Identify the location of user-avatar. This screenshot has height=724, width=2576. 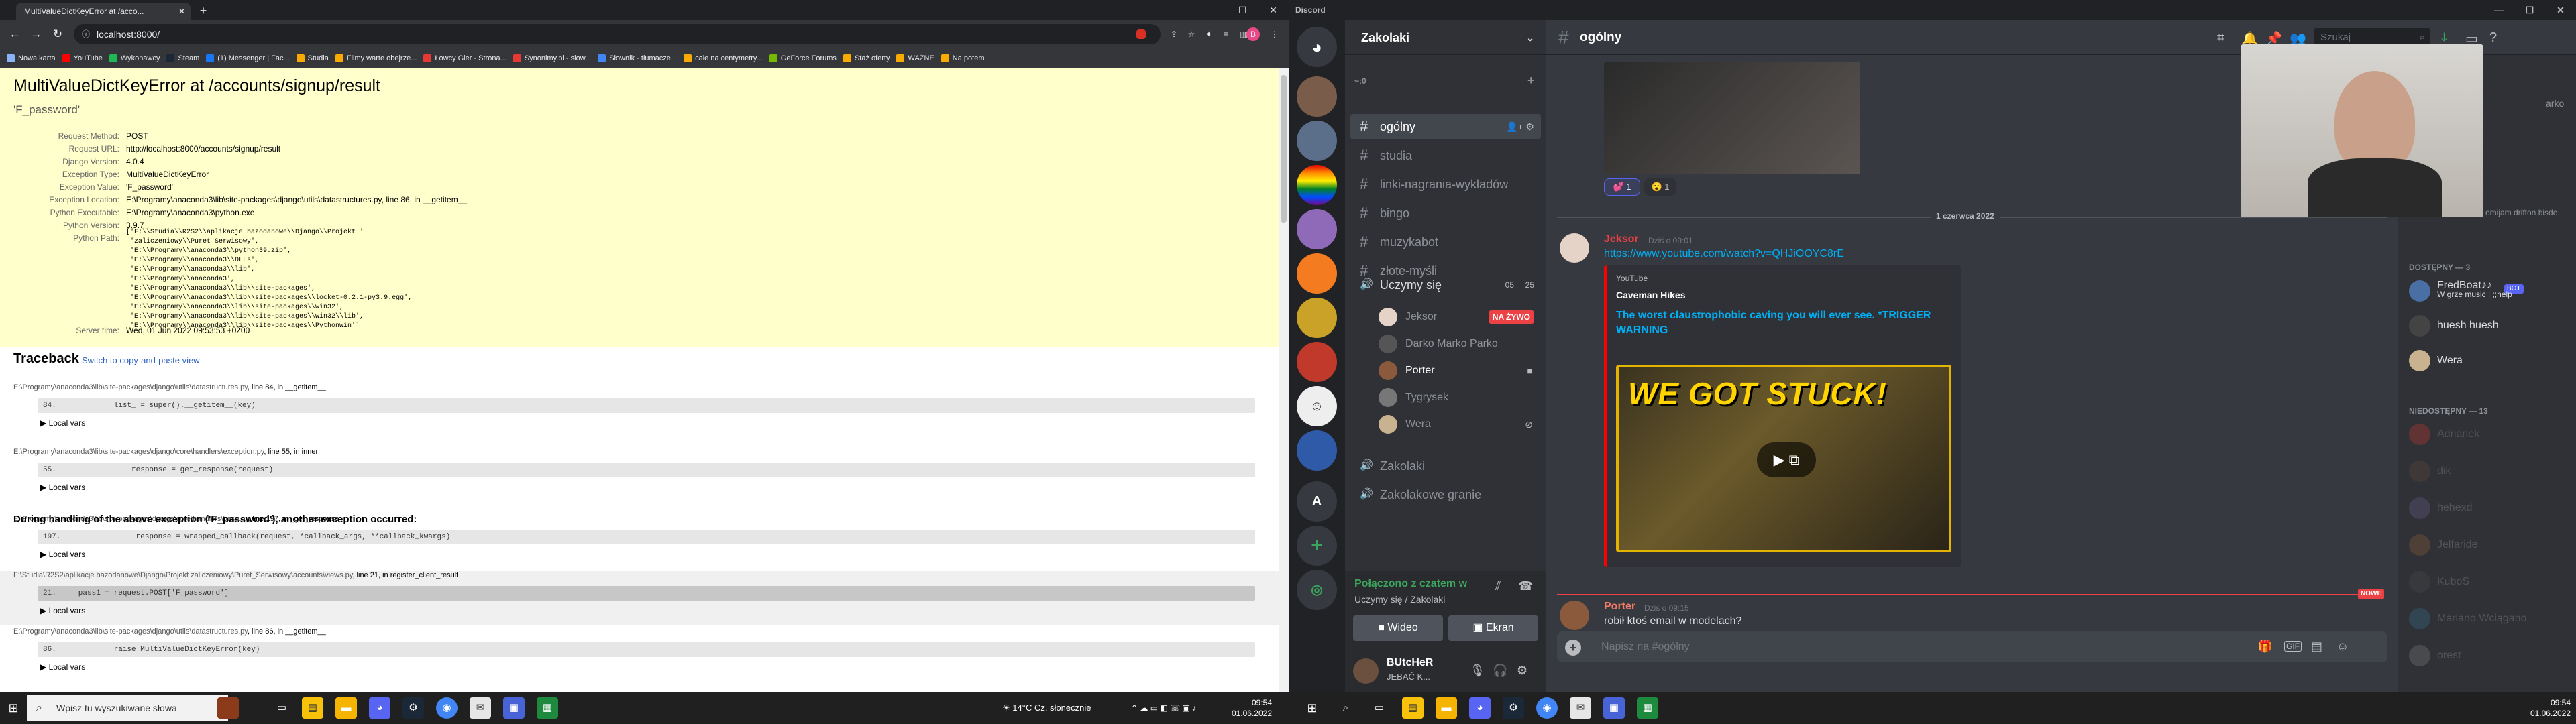
(1366, 671).